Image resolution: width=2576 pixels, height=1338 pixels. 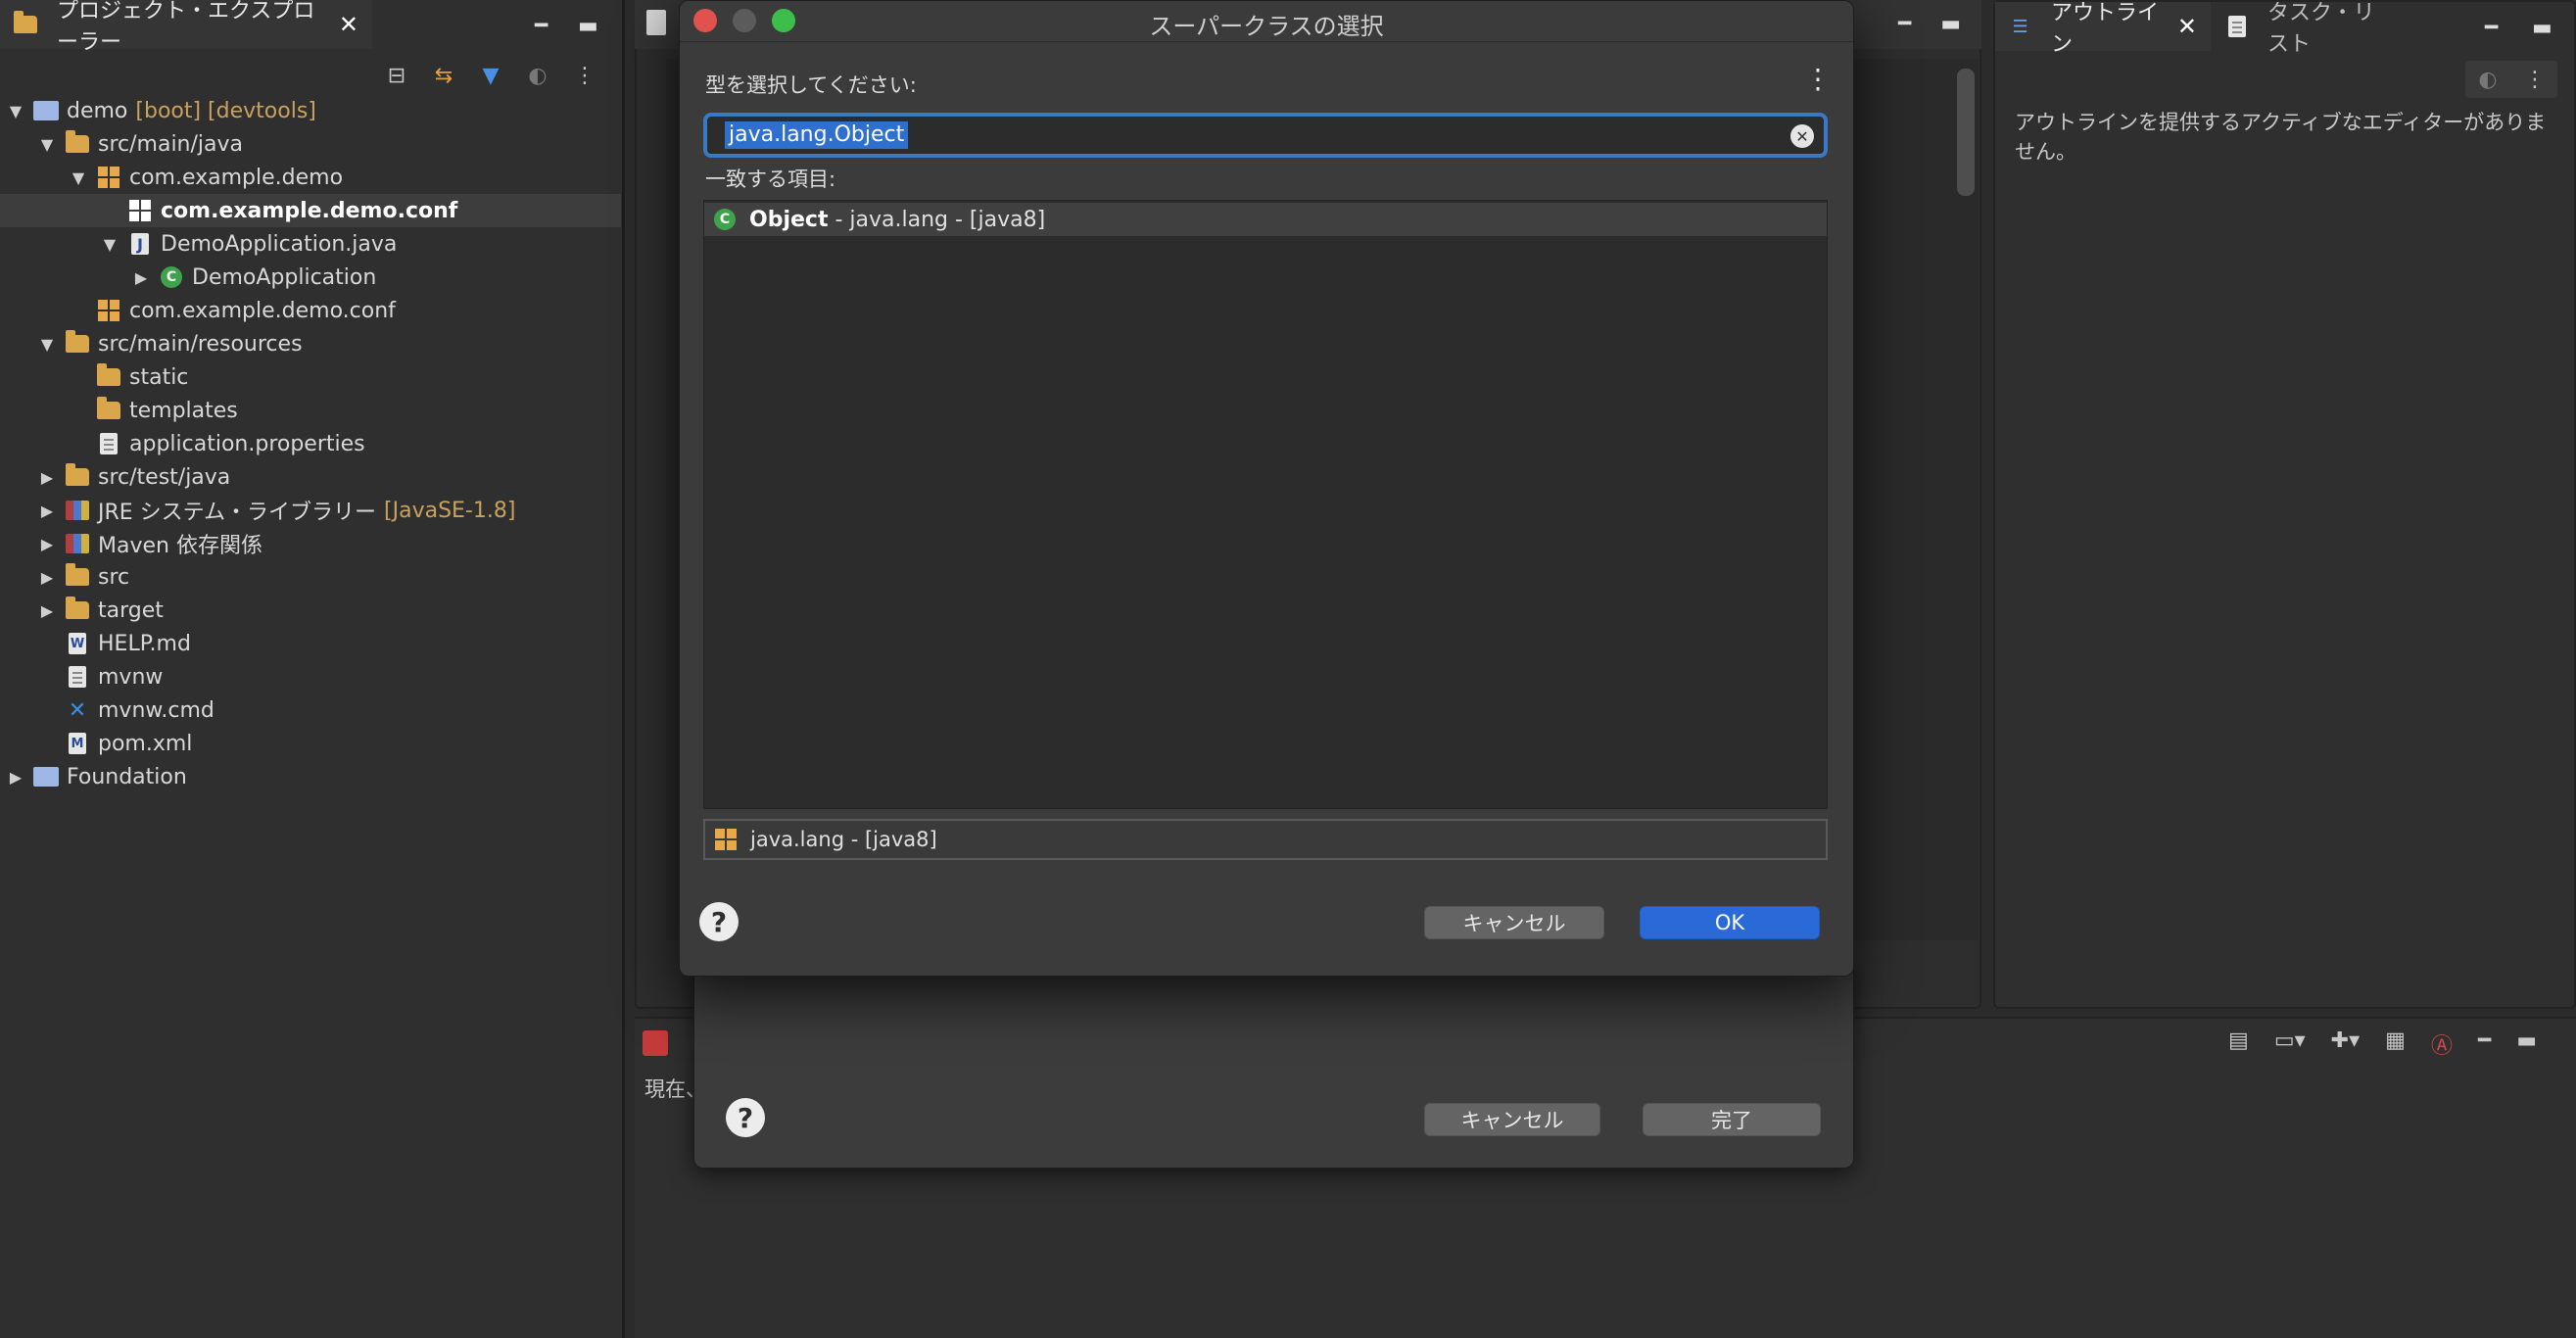 What do you see at coordinates (77, 677) in the screenshot?
I see `file-icon` at bounding box center [77, 677].